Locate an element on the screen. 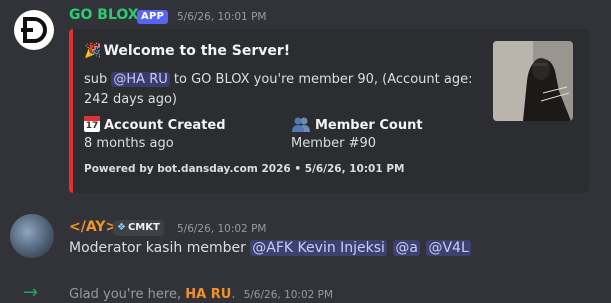 This screenshot has width=611, height=303. people-icon is located at coordinates (301, 124).